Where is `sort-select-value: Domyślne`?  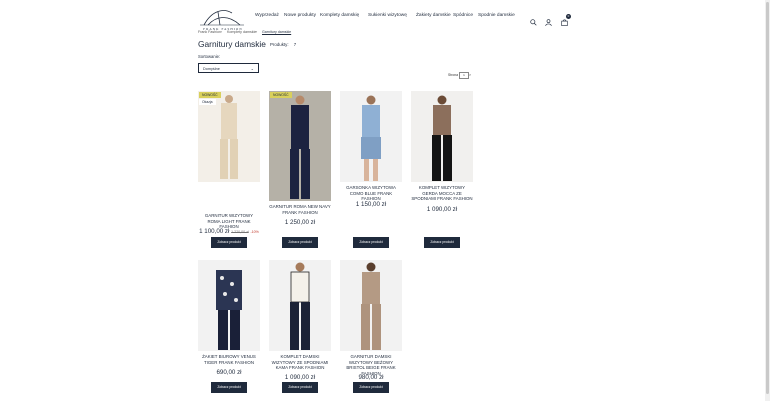
sort-select-value: Domyślne is located at coordinates (211, 69).